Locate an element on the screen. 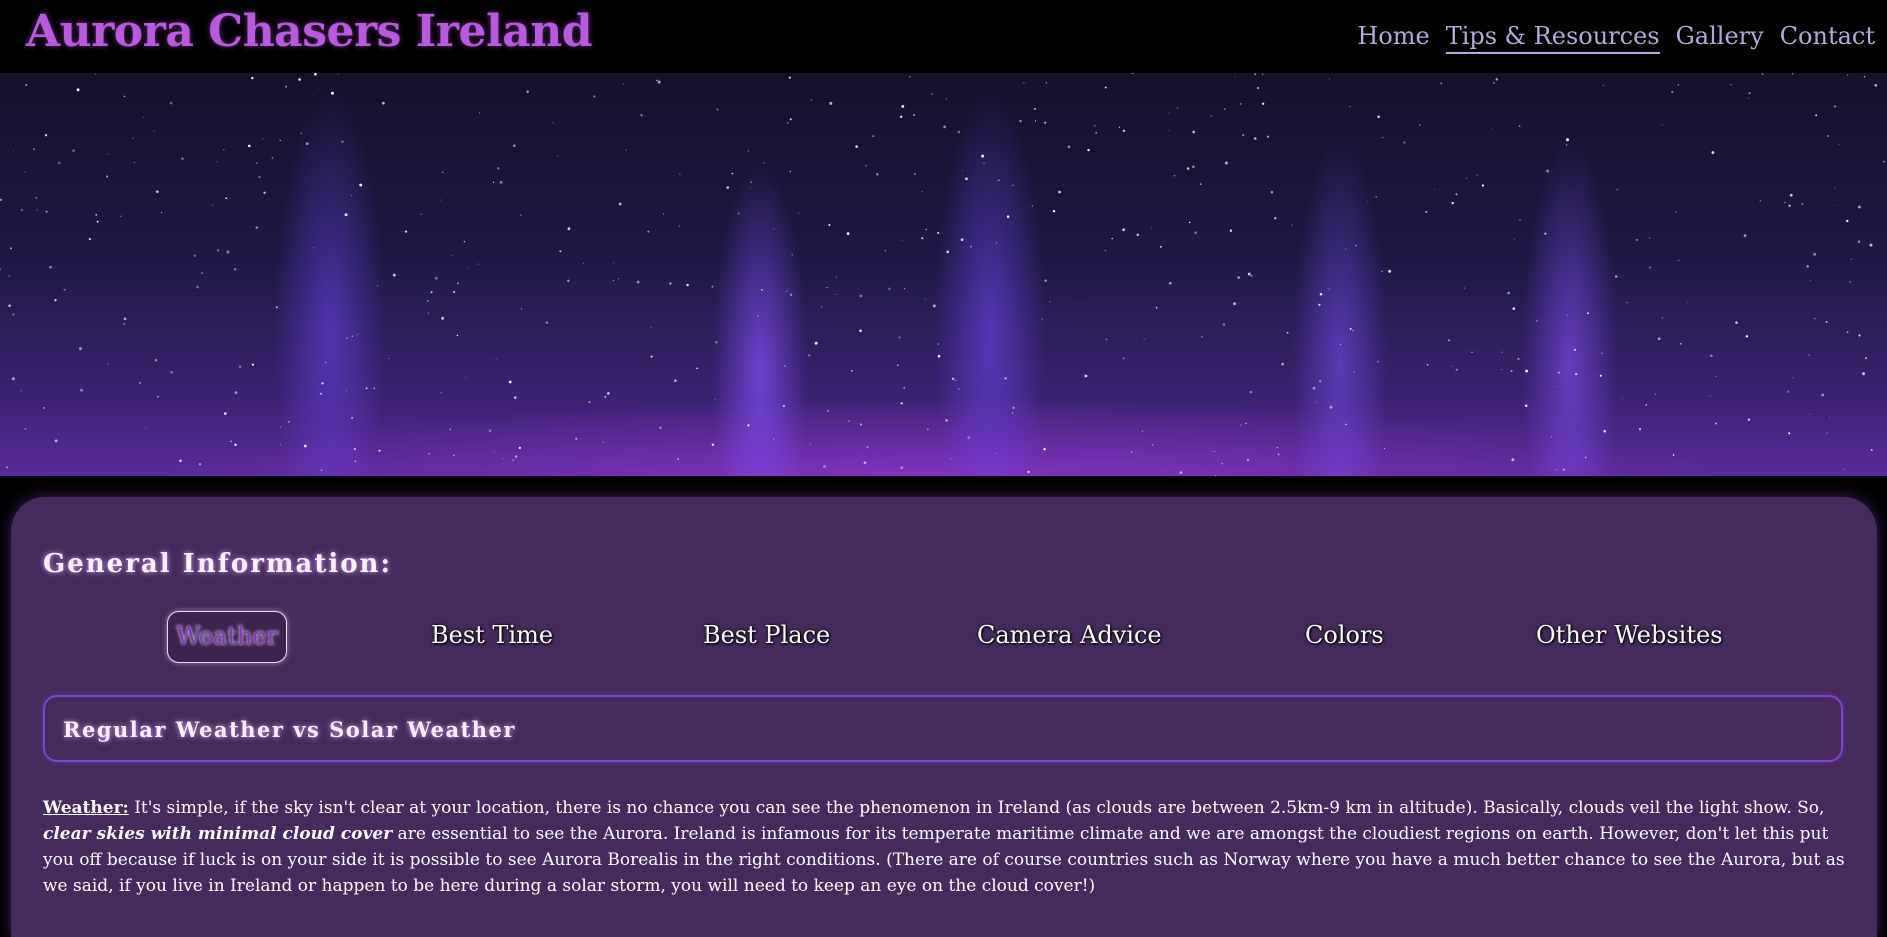 Image resolution: width=1887 pixels, height=937 pixels. nav-contact: Contact is located at coordinates (1827, 38).